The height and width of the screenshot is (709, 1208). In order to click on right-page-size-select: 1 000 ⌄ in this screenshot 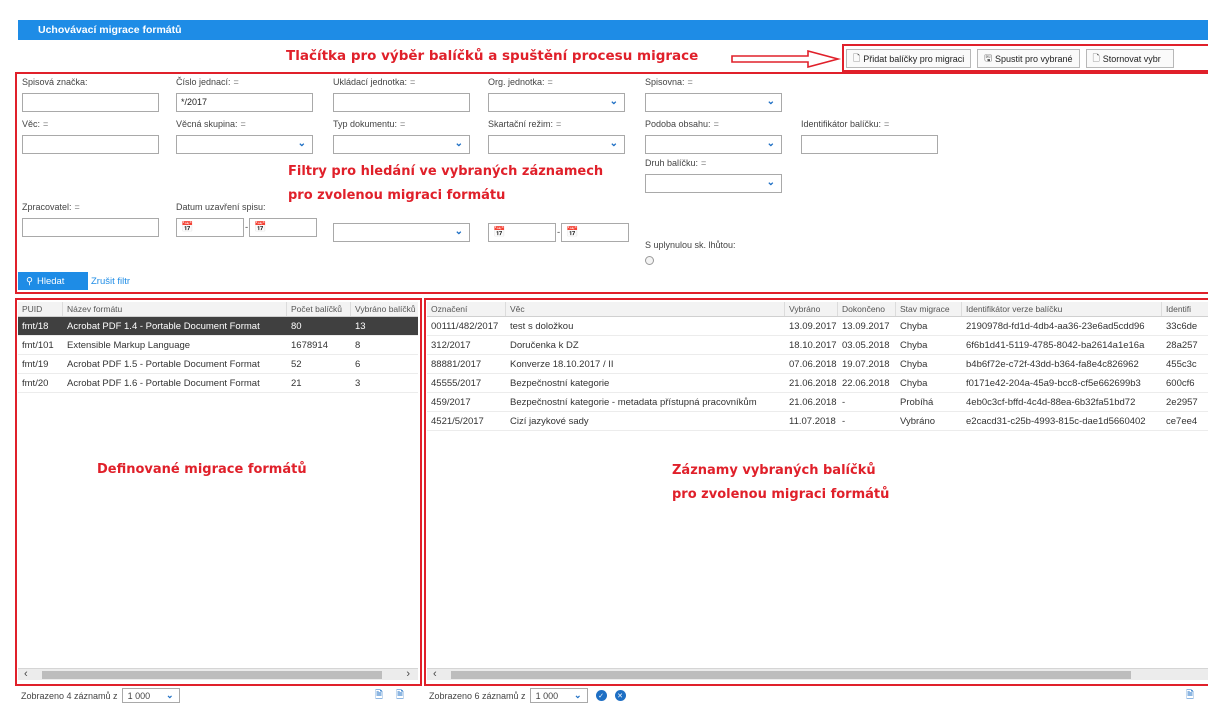, I will do `click(558, 695)`.